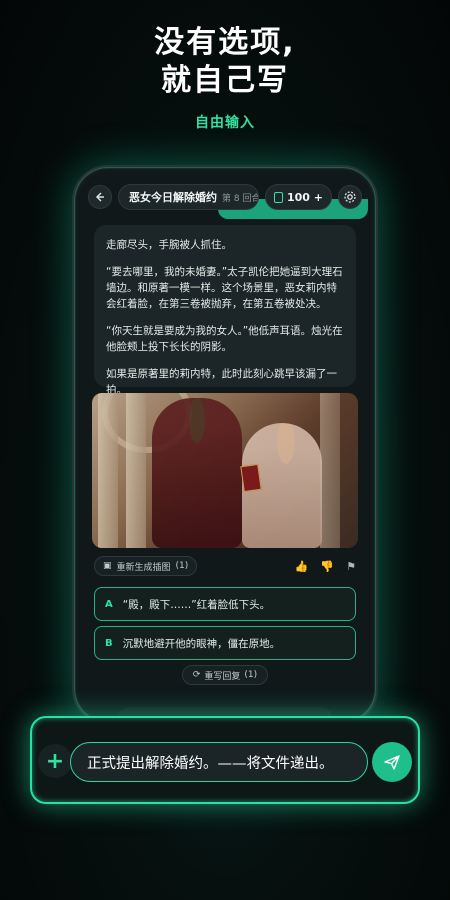  I want to click on headline-line-2: 就自己写, so click(225, 80).